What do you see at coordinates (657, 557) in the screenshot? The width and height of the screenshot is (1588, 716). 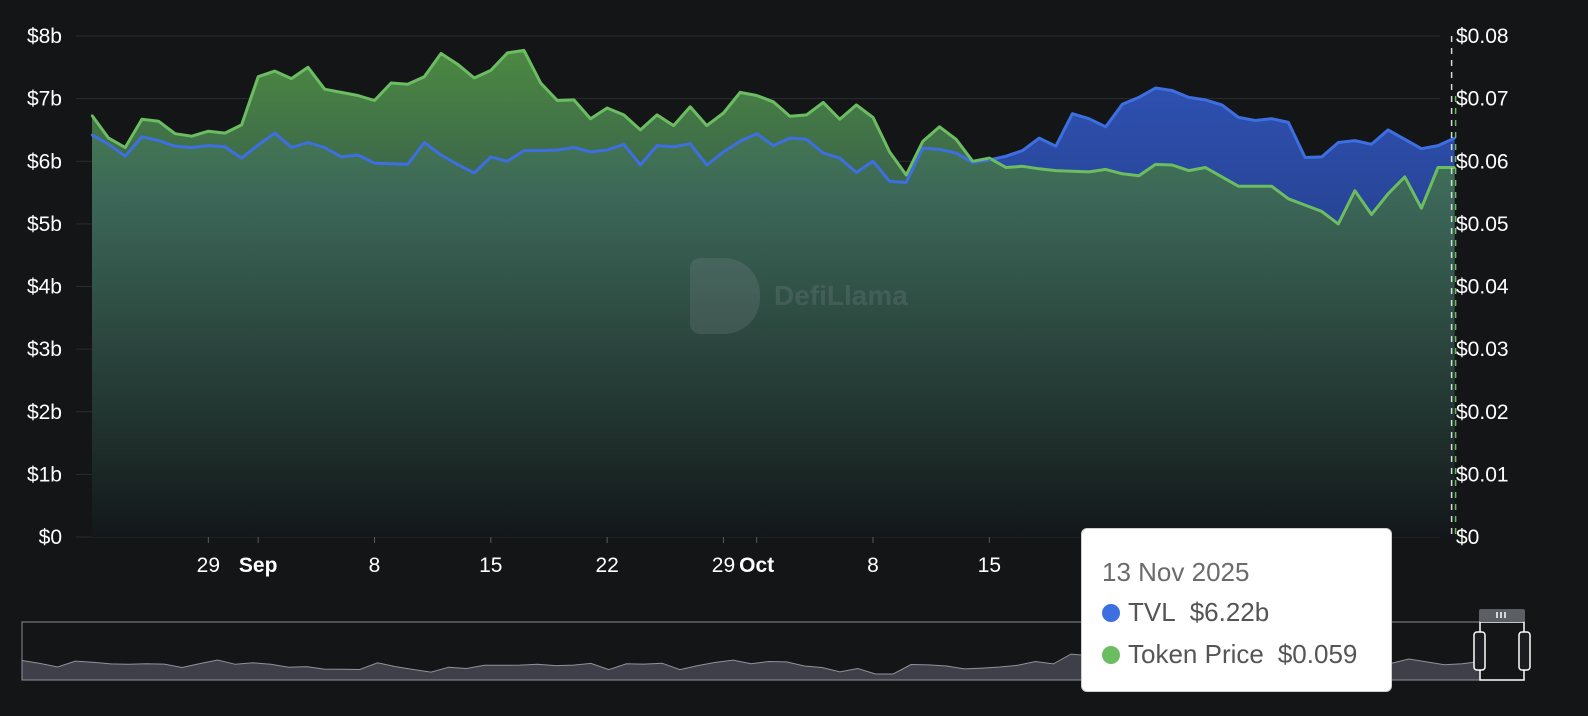 I see `x-axis: 29Sep8152229Oct81522` at bounding box center [657, 557].